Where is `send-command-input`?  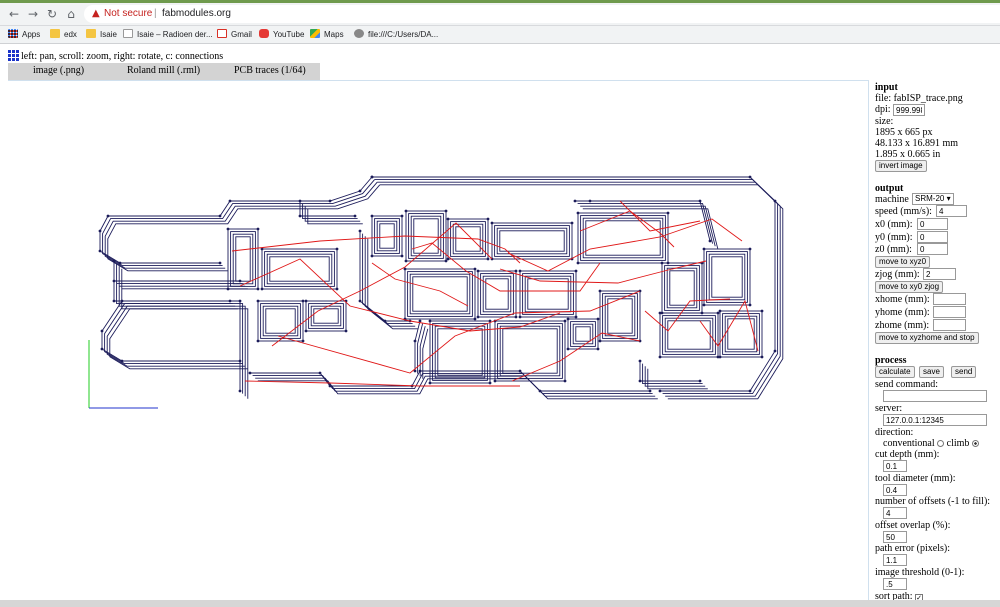
send-command-input is located at coordinates (935, 396).